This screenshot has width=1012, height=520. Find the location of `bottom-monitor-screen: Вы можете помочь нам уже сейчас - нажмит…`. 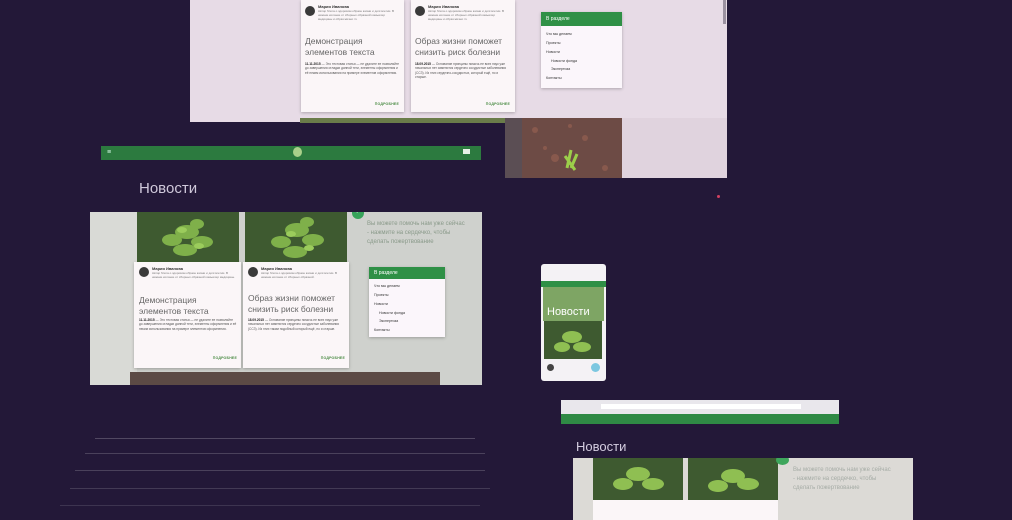

bottom-monitor-screen: Вы можете помочь нам уже сейчас - нажмит… is located at coordinates (743, 489).